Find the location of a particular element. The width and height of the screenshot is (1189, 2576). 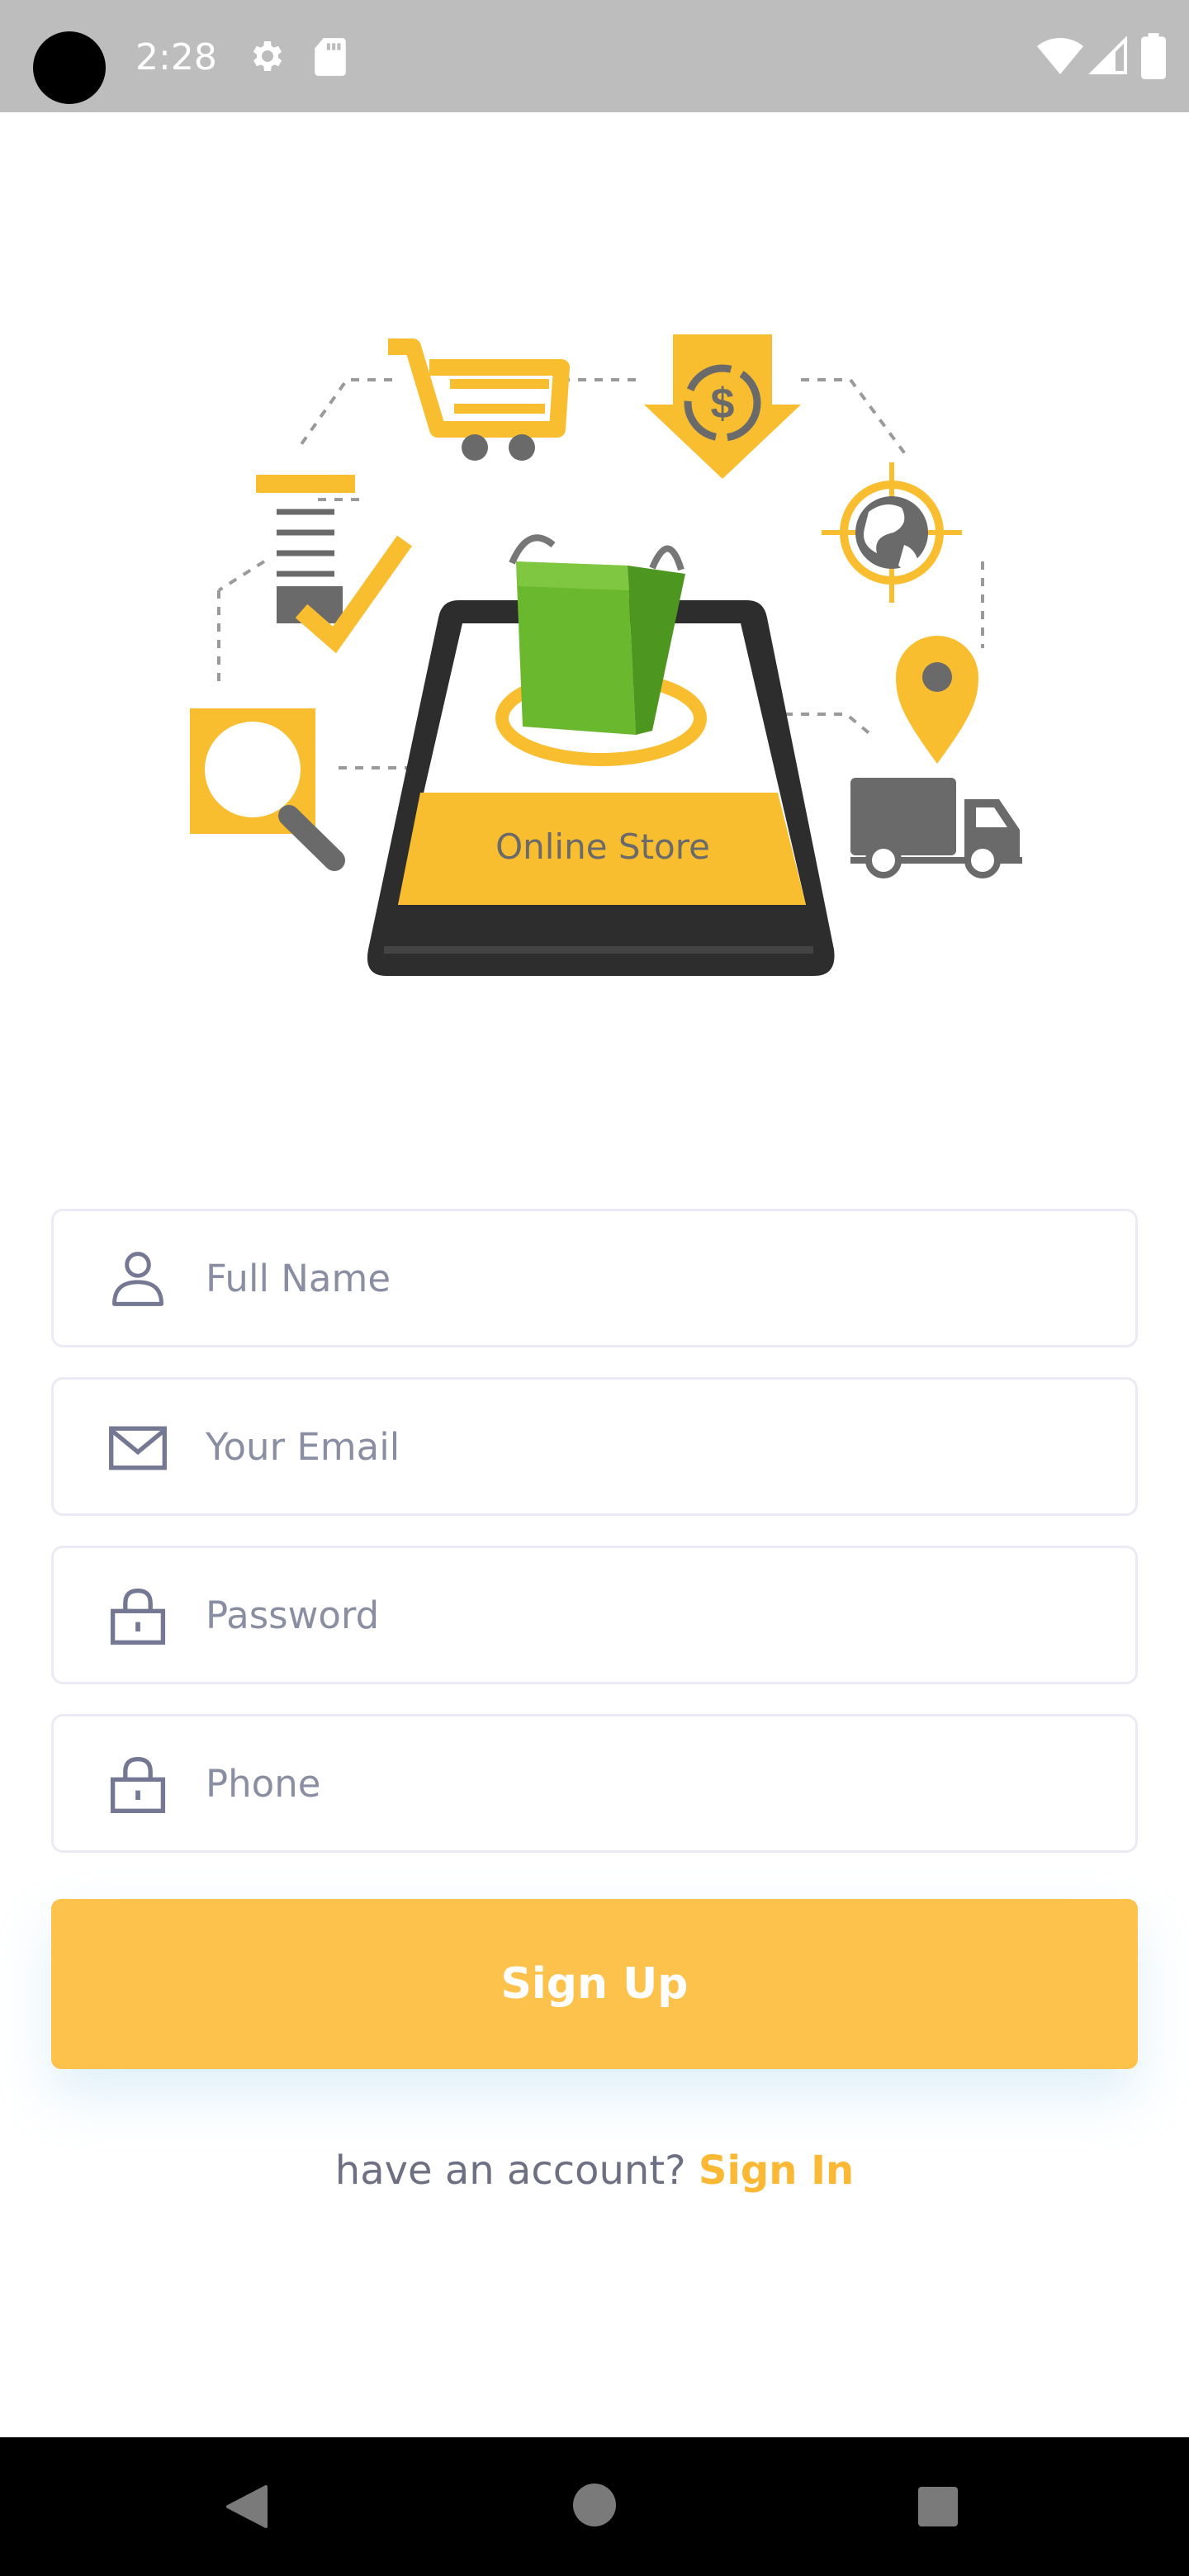

password-field is located at coordinates (594, 1615).